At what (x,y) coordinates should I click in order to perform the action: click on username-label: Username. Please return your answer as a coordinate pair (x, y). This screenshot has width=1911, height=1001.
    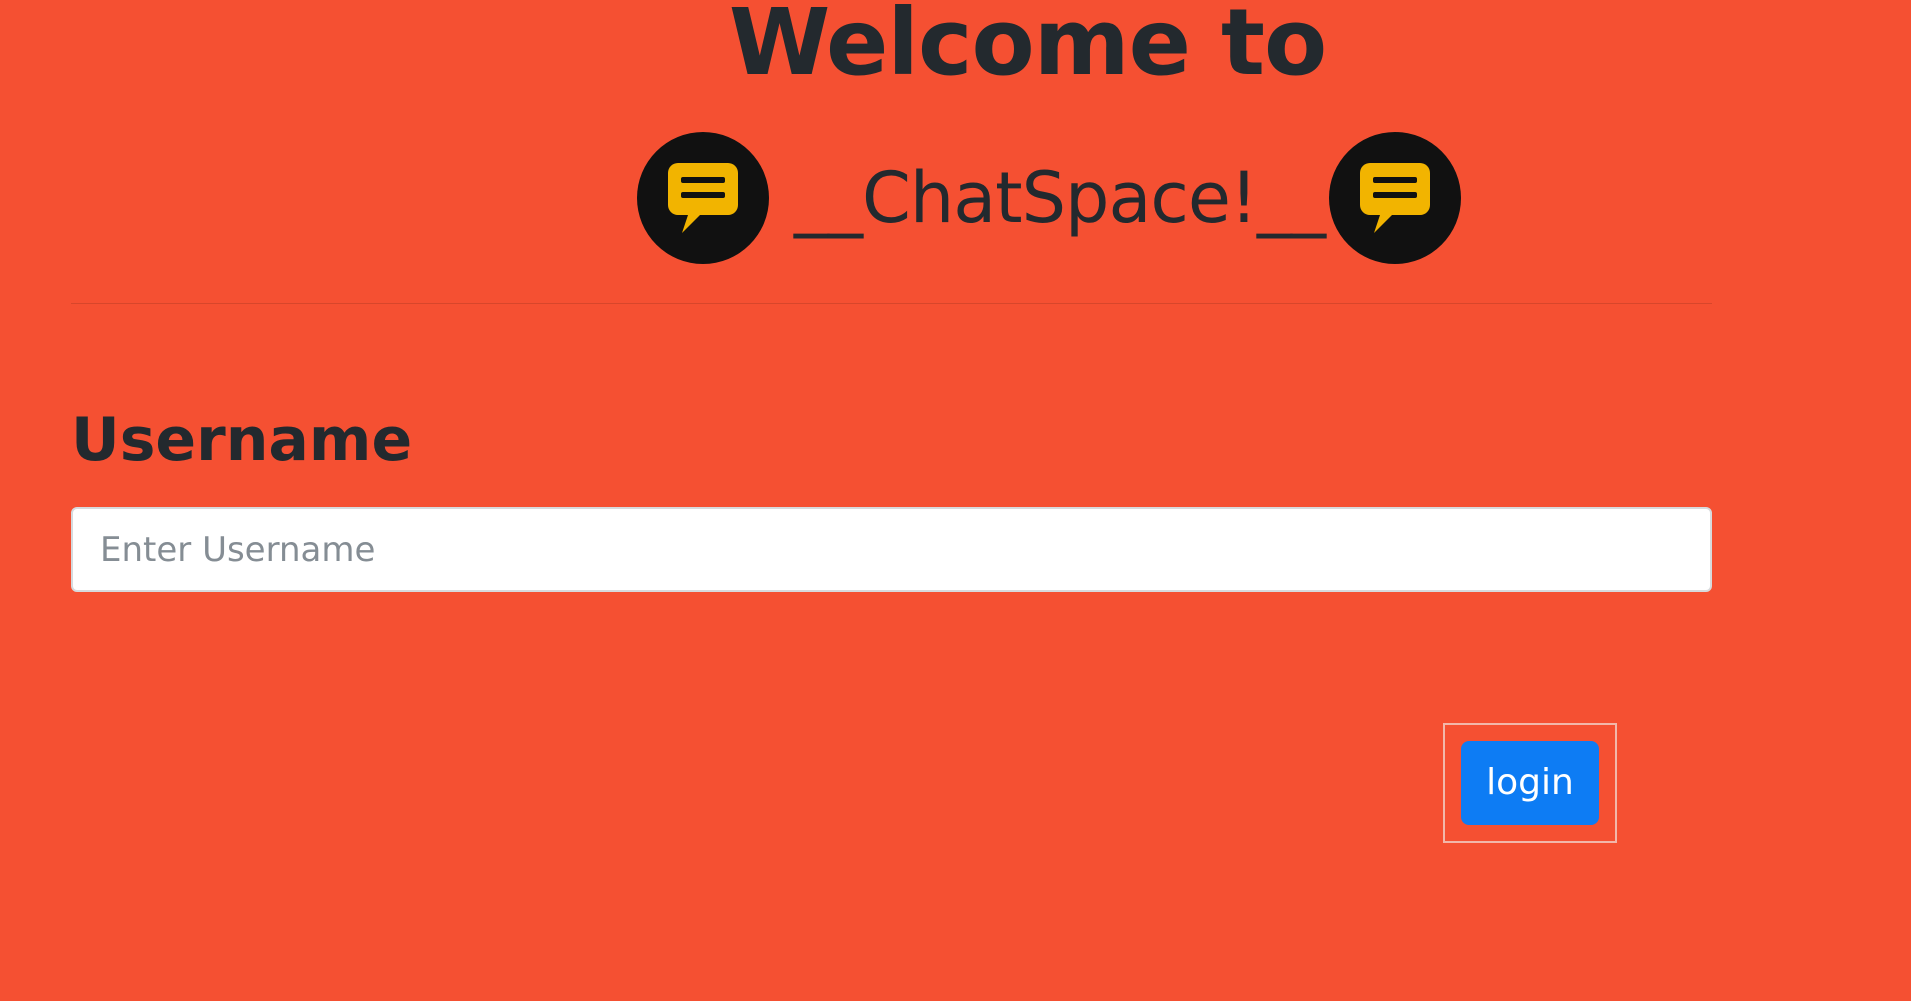
    Looking at the image, I should click on (242, 440).